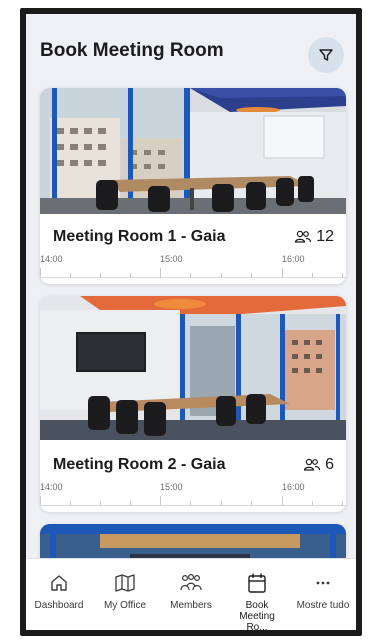 This screenshot has width=376, height=644. Describe the element at coordinates (191, 605) in the screenshot. I see `tab-label: Members` at that location.